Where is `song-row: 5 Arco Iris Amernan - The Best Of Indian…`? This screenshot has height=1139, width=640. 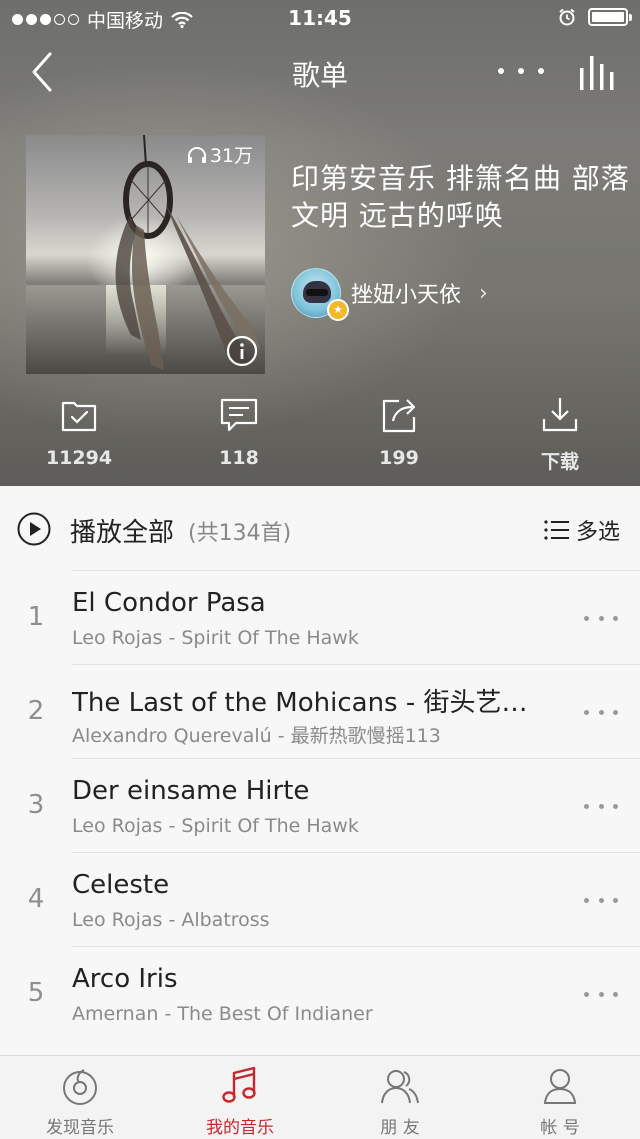 song-row: 5 Arco Iris Amernan - The Best Of Indian… is located at coordinates (320, 993).